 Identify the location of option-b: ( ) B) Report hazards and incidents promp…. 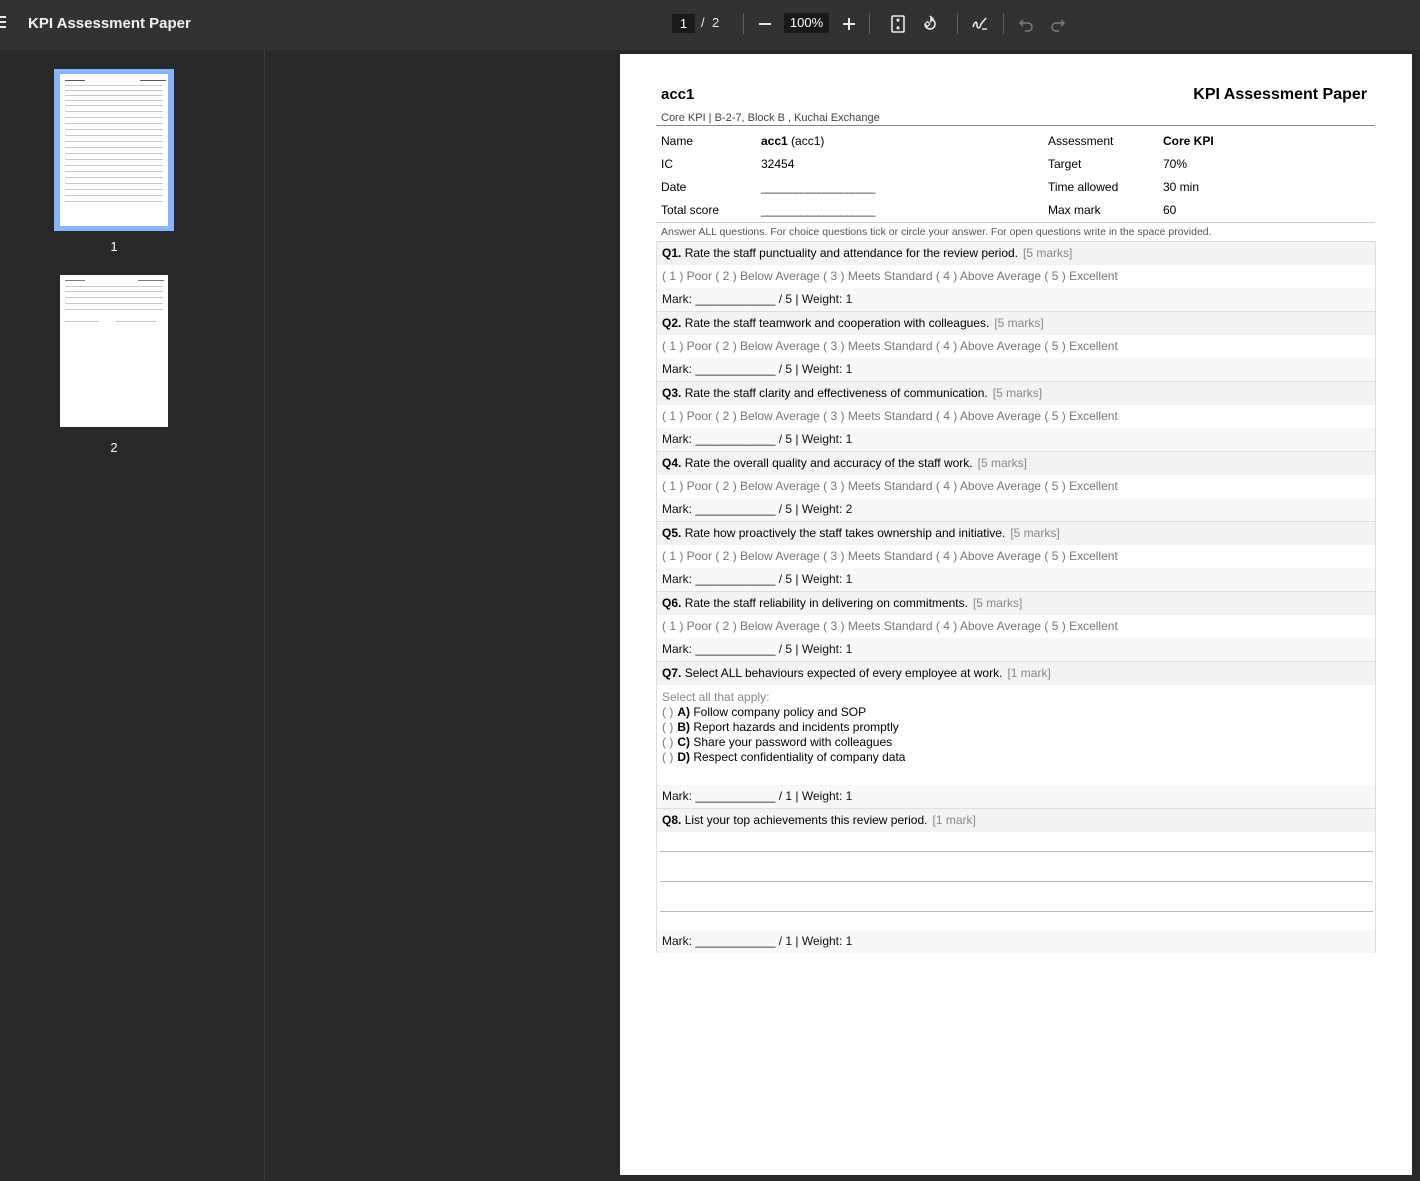
(780, 727).